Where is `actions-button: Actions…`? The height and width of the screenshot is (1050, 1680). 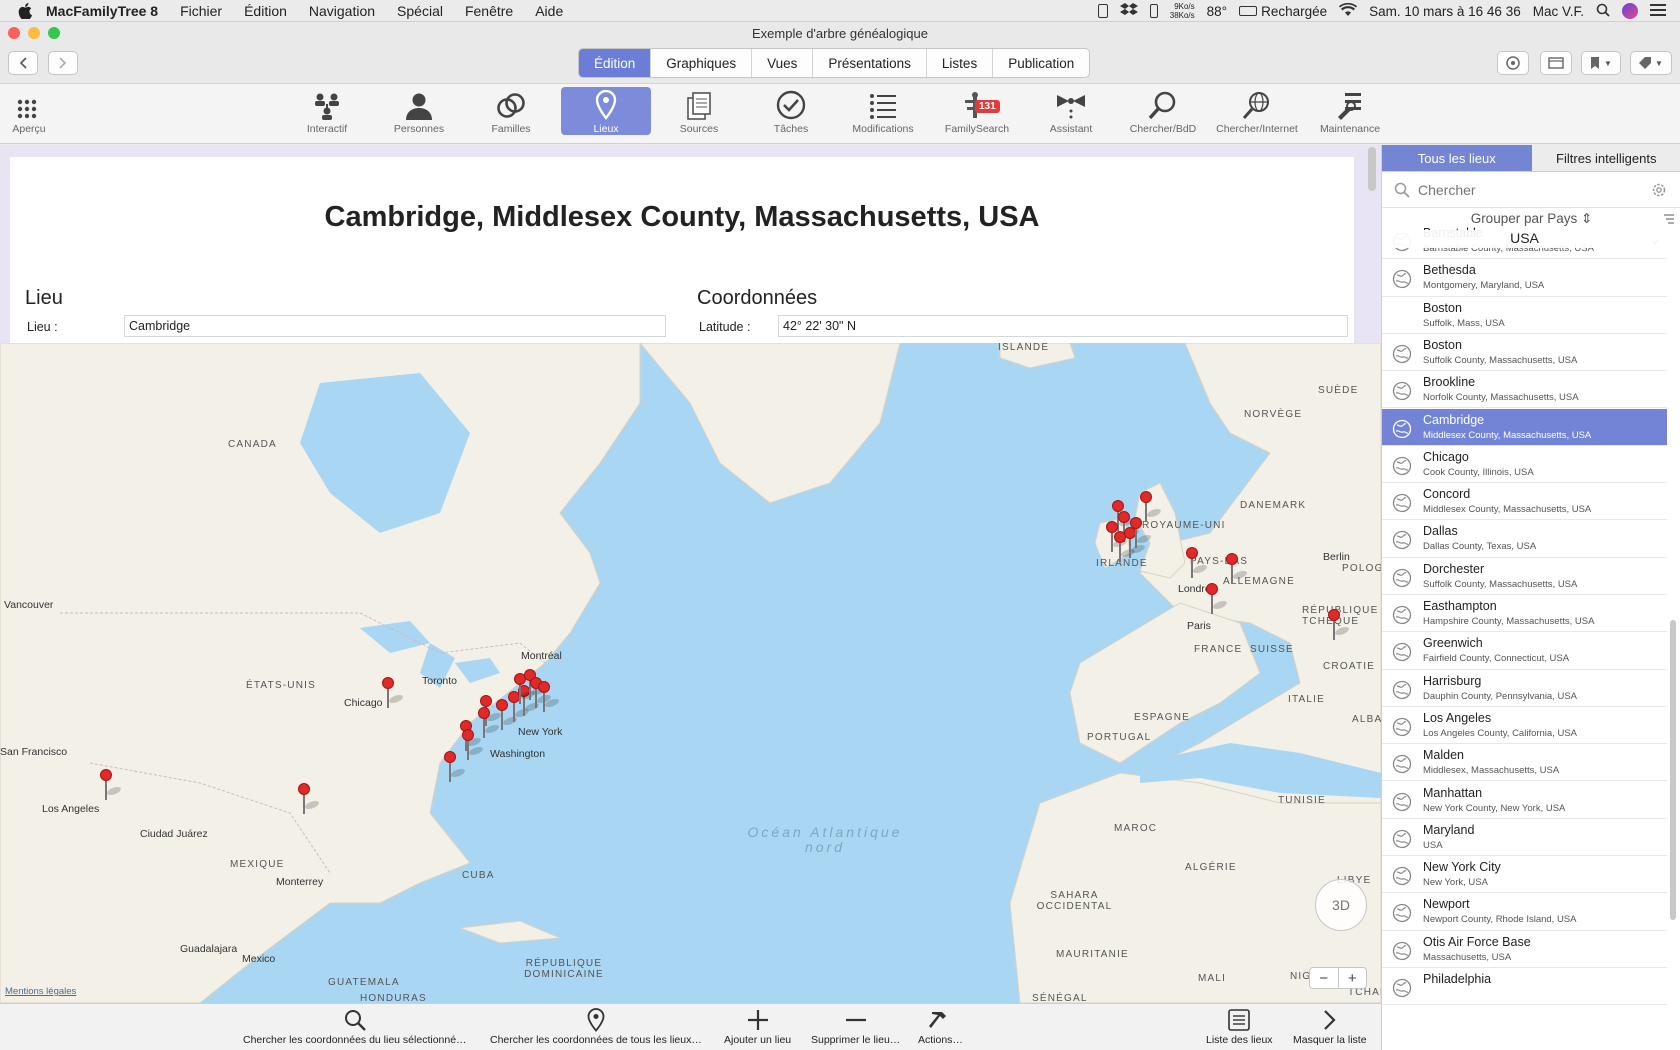
actions-button: Actions… is located at coordinates (940, 1027).